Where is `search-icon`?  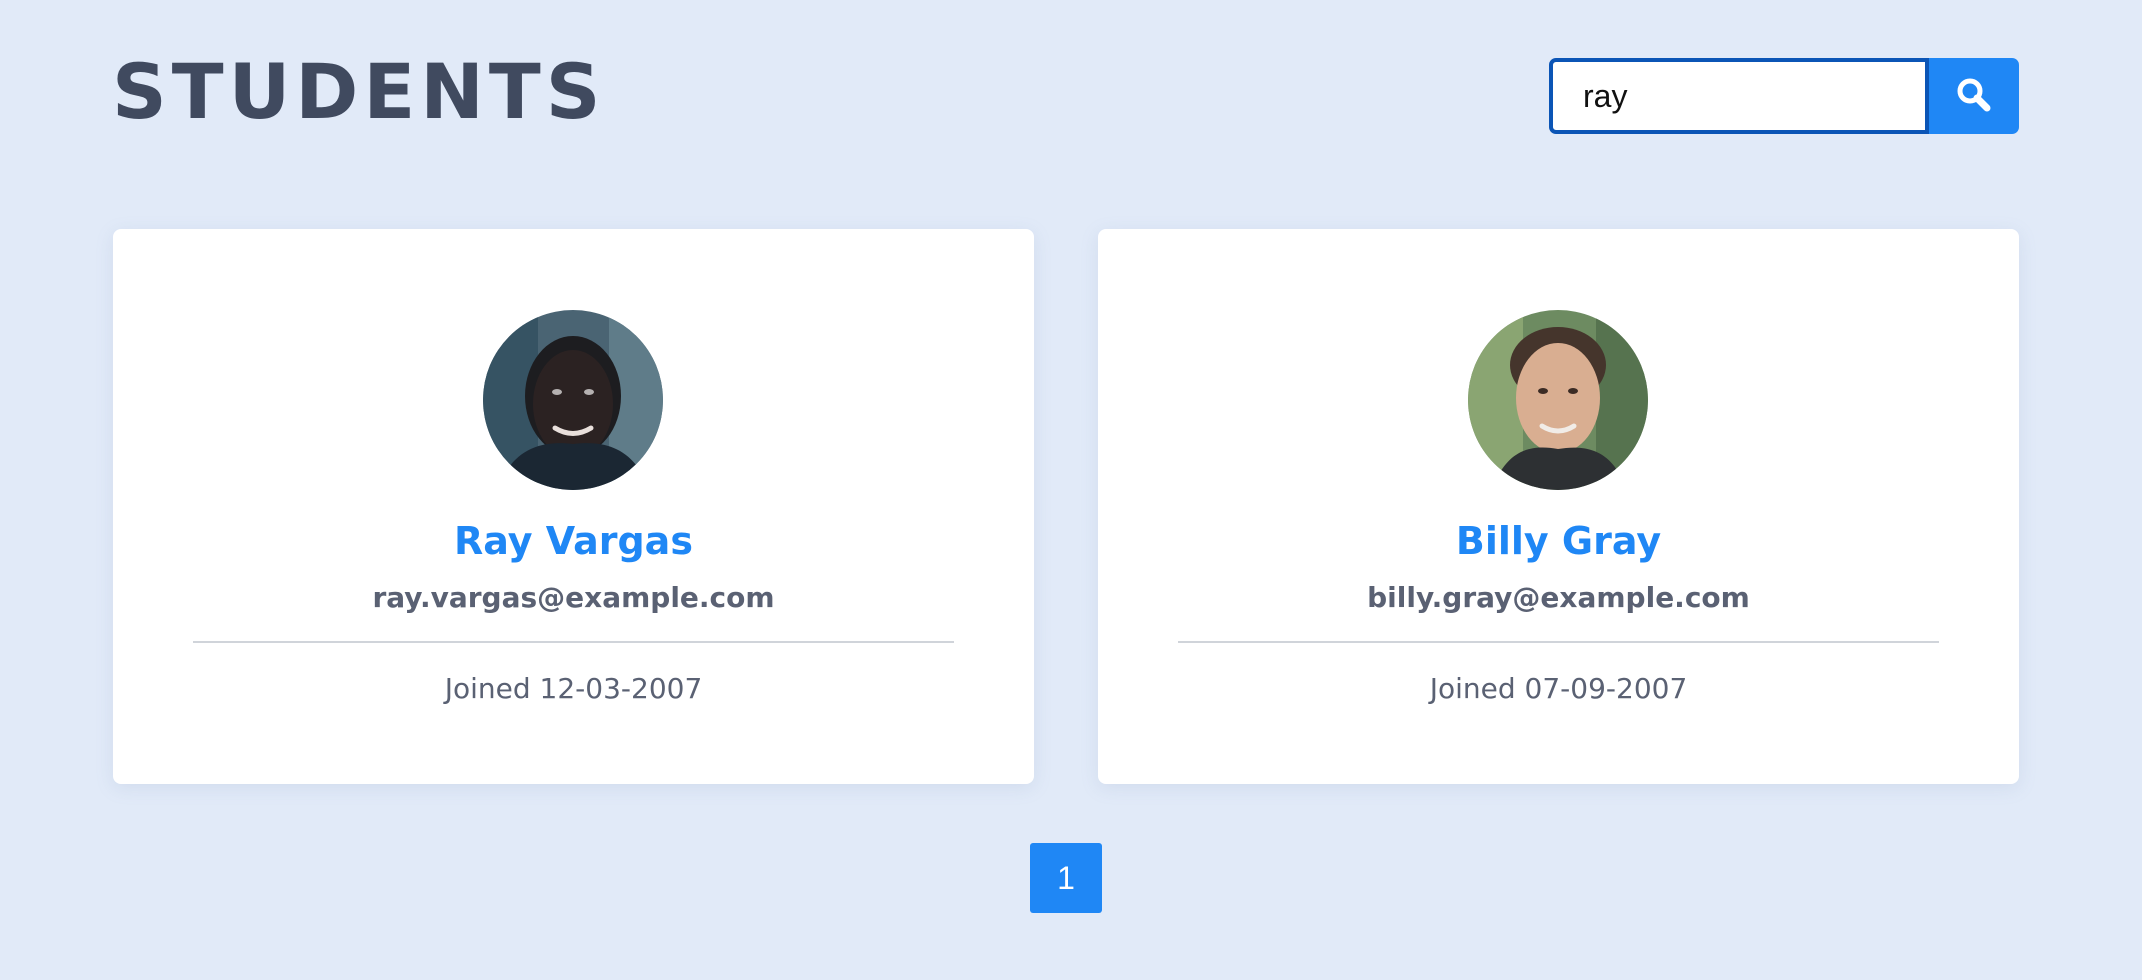 search-icon is located at coordinates (1974, 96).